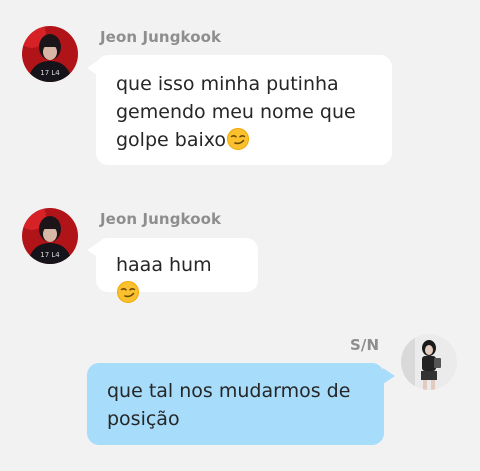  Describe the element at coordinates (389, 376) in the screenshot. I see `bubble-tail` at that location.